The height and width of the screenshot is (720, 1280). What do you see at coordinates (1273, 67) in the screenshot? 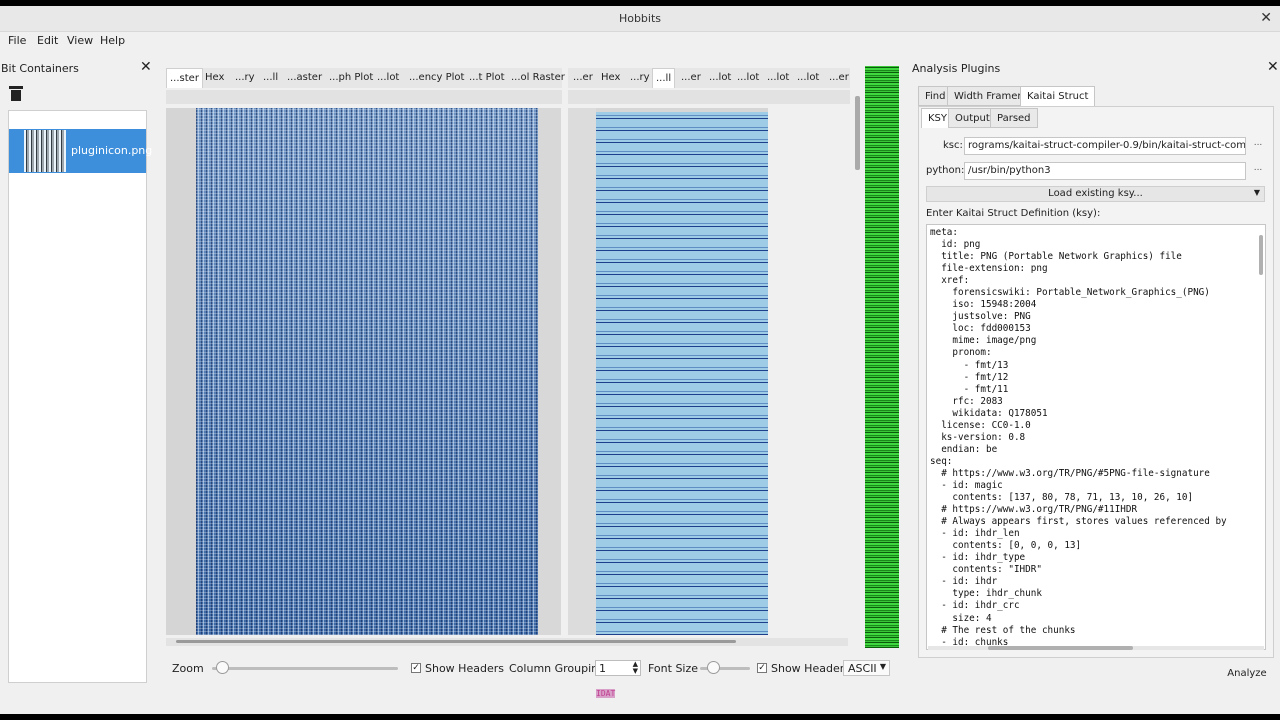
I see `analysis-close-icon: ✕` at bounding box center [1273, 67].